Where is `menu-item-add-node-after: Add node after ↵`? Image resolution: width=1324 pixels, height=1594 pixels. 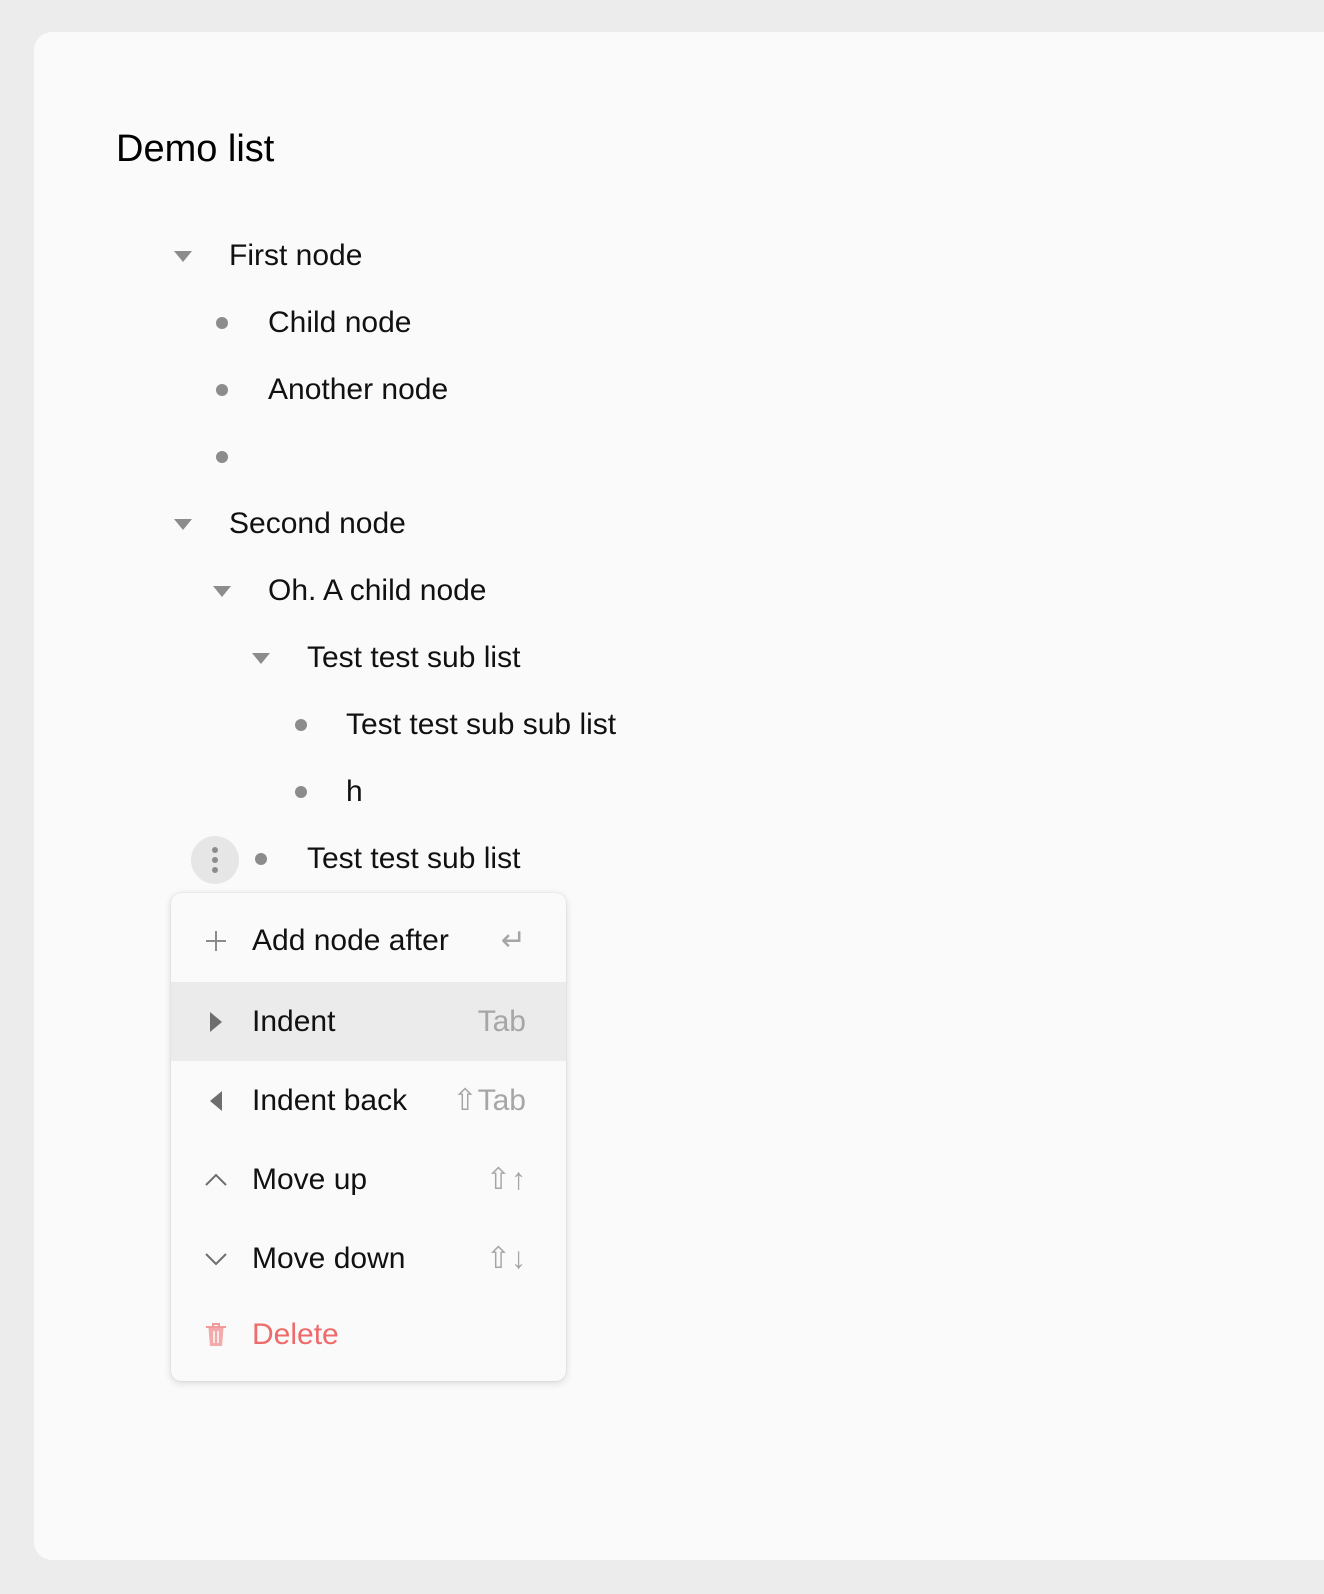 menu-item-add-node-after: Add node after ↵ is located at coordinates (368, 940).